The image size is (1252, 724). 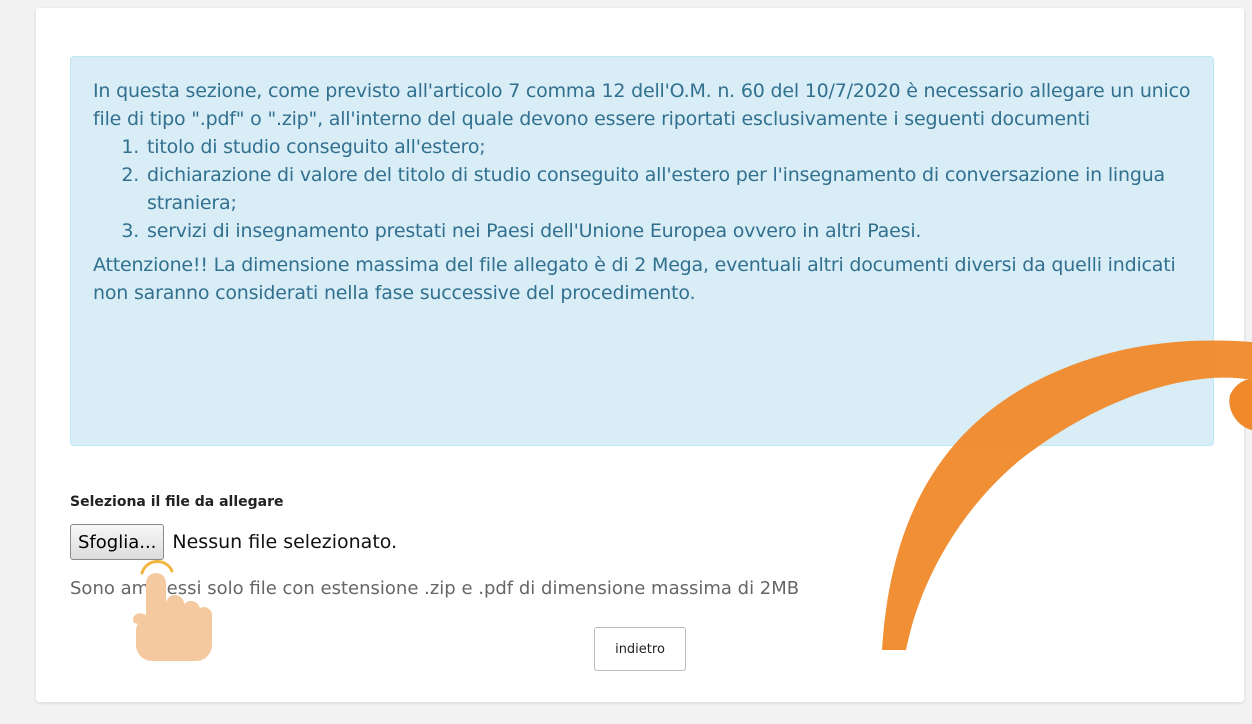 I want to click on back-button: indietro, so click(x=640, y=649).